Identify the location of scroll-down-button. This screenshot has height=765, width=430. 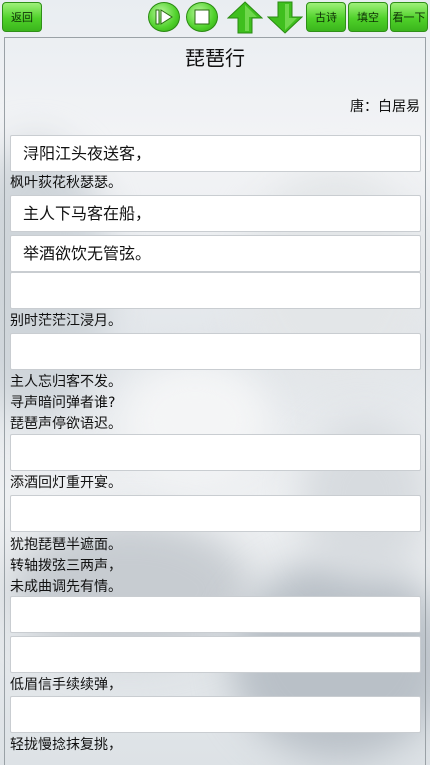
(285, 17).